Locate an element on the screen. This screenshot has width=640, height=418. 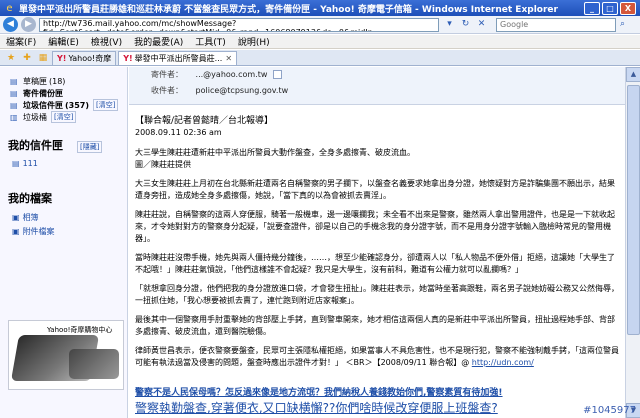
close-button: X is located at coordinates (628, 8).